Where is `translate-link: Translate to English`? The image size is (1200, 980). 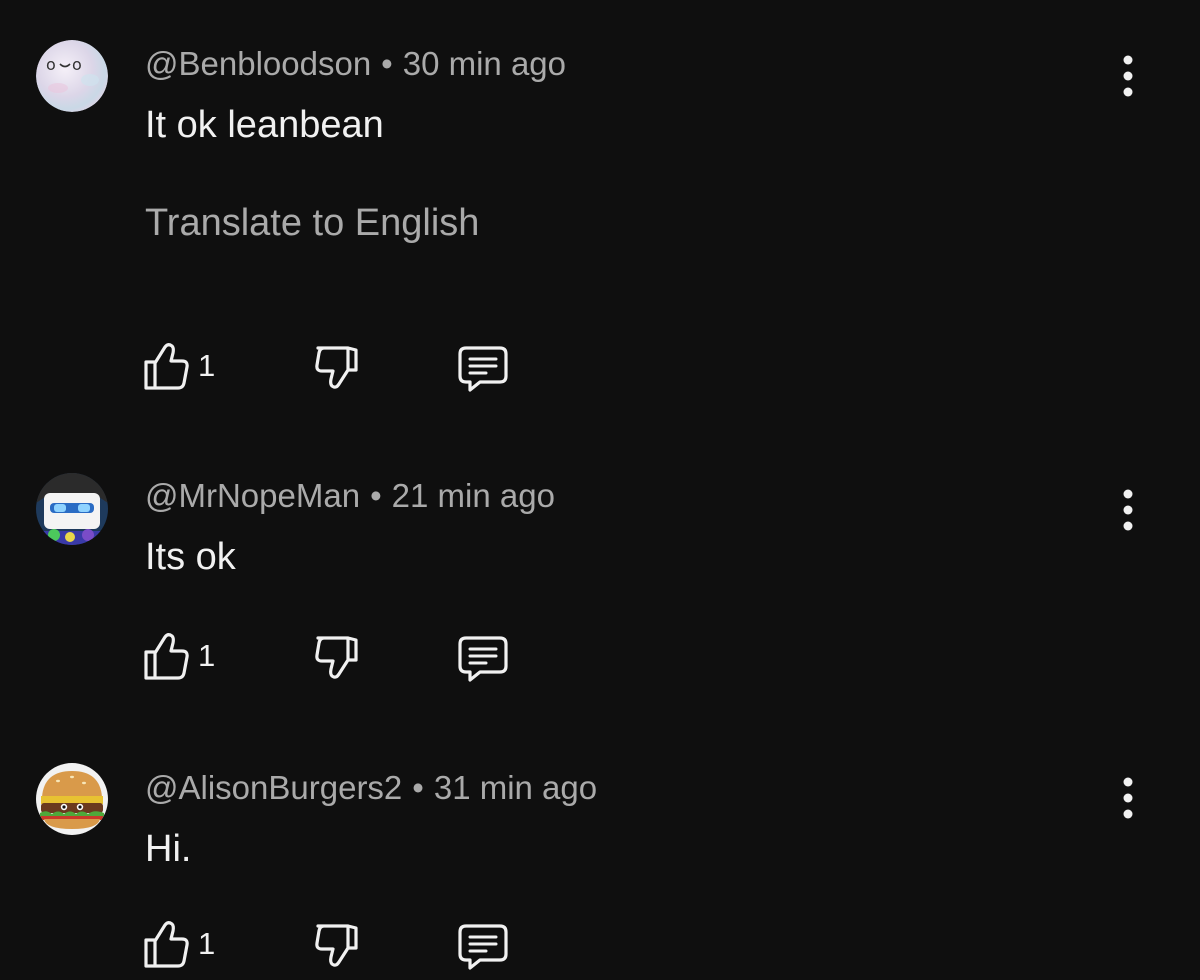
translate-link: Translate to English is located at coordinates (312, 223).